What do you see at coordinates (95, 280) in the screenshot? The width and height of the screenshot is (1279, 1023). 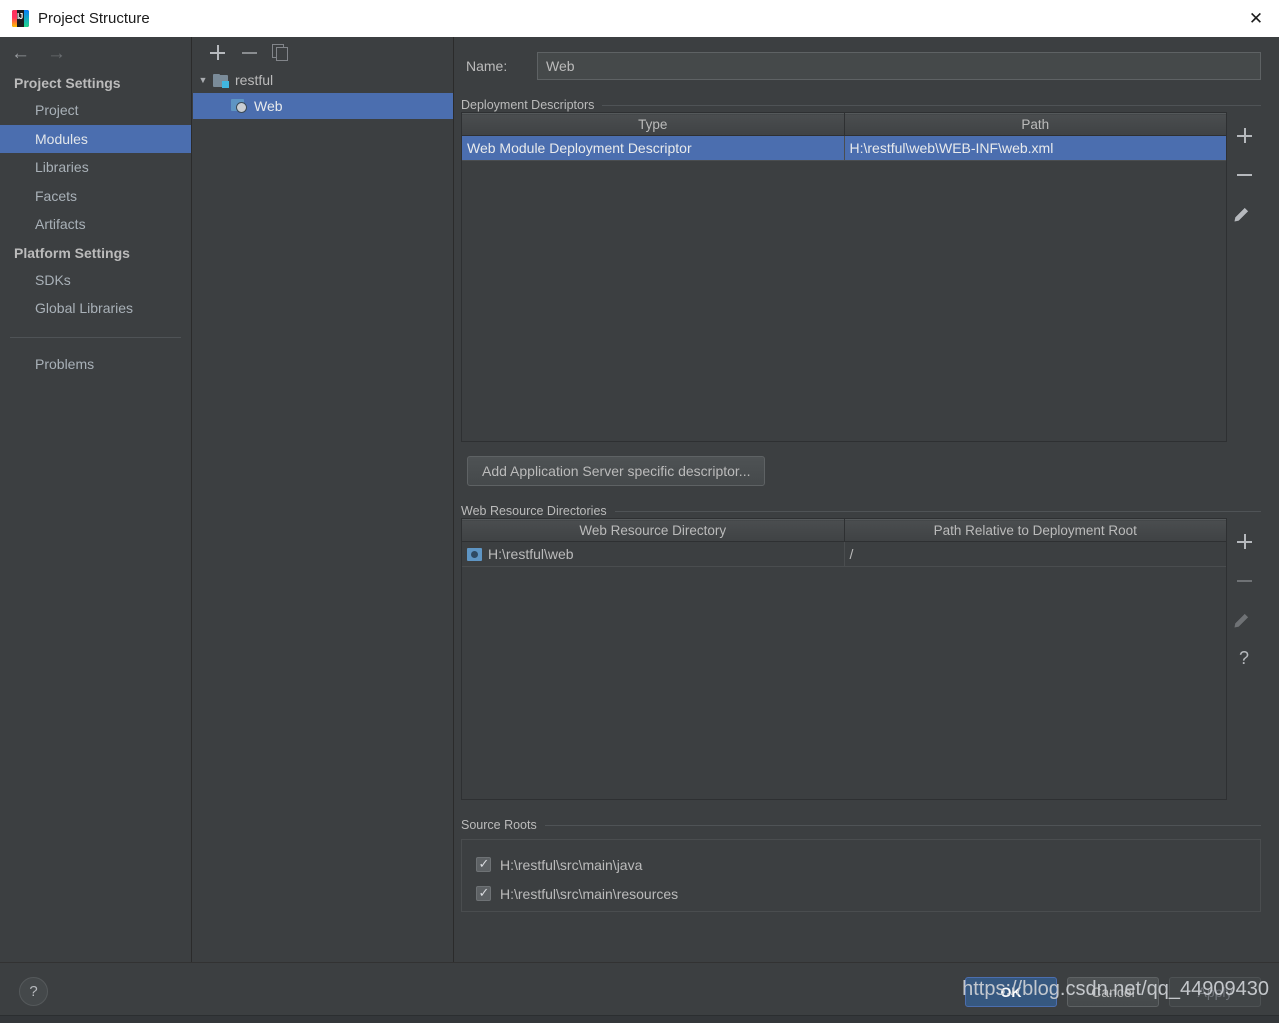 I see `sidebar-item-sdks: SDKs` at bounding box center [95, 280].